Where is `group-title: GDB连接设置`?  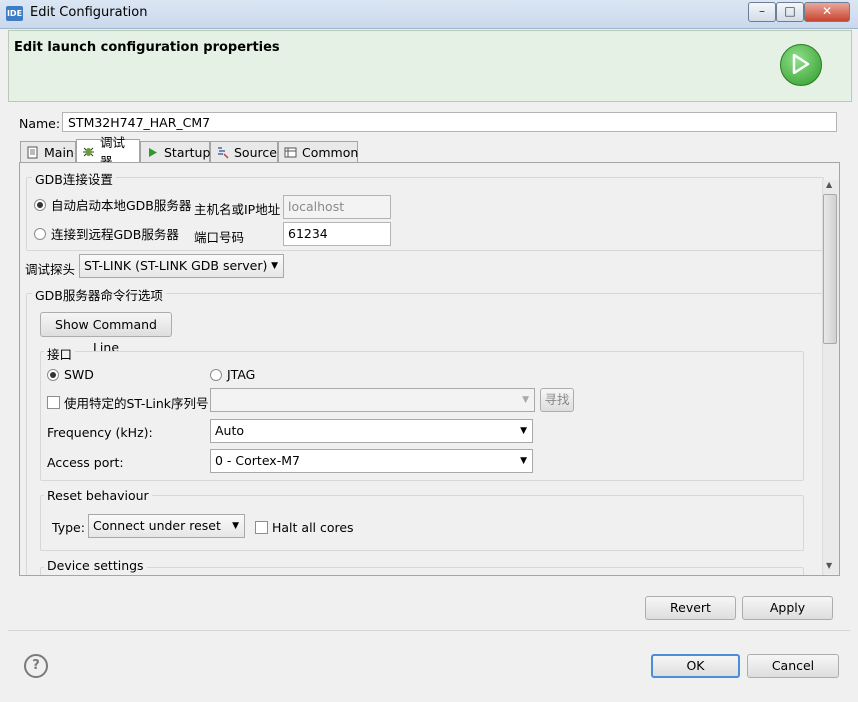
group-title: GDB连接设置 is located at coordinates (74, 178).